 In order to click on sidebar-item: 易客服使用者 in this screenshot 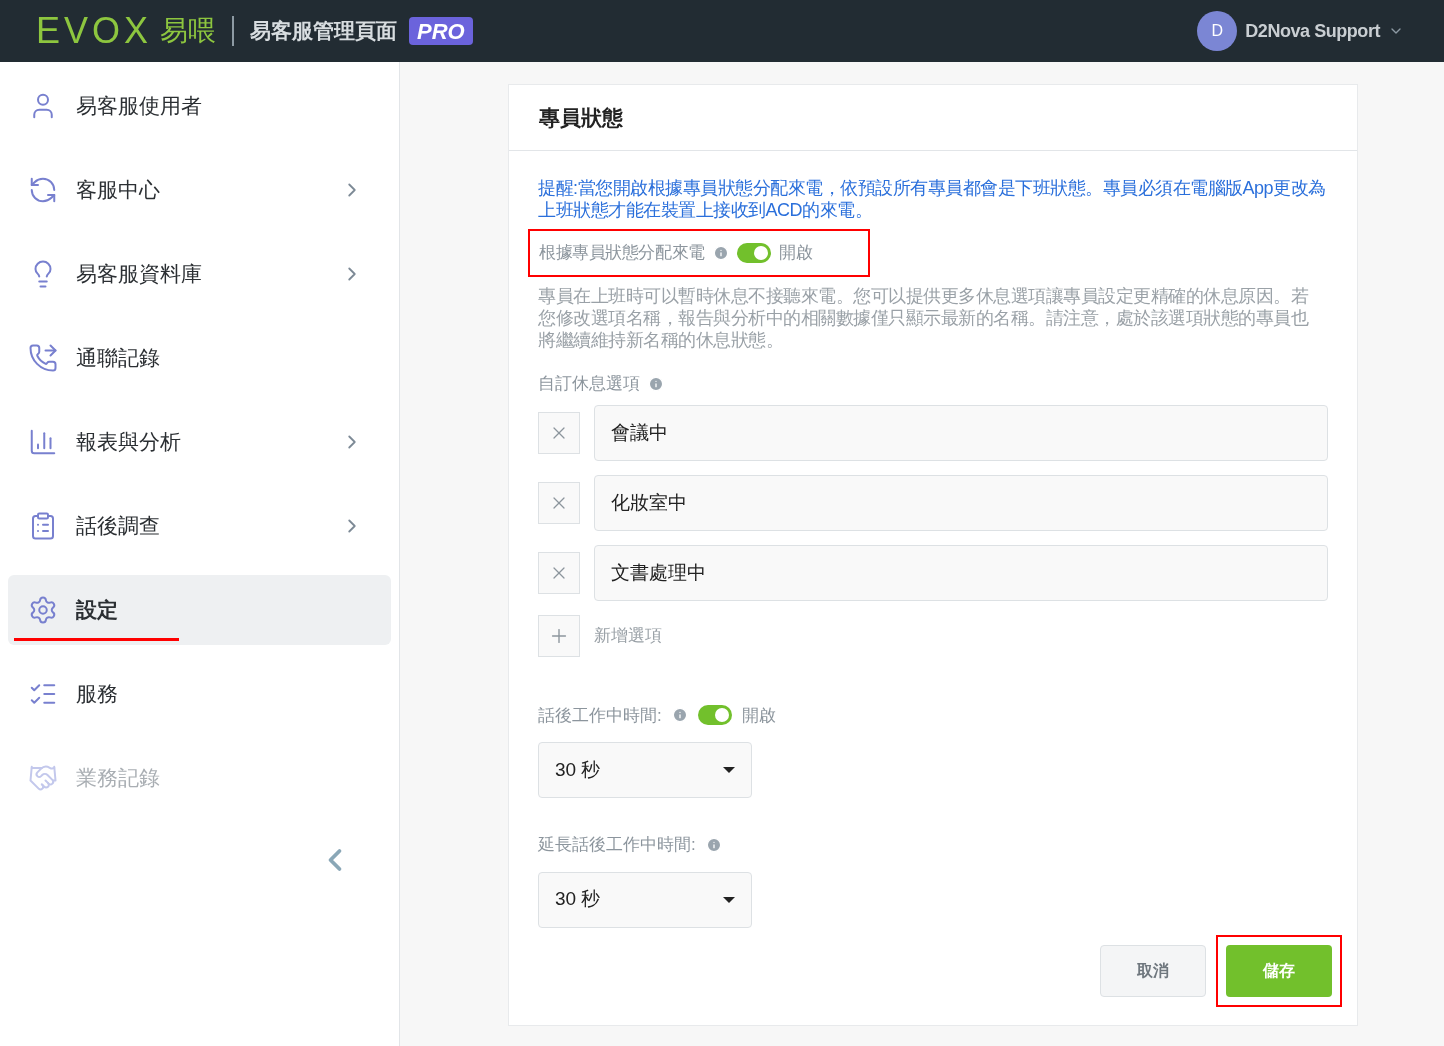, I will do `click(199, 106)`.